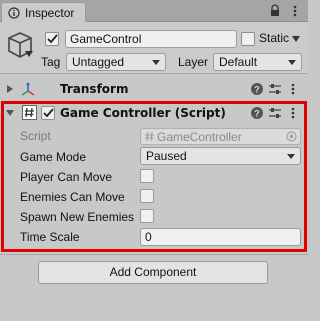 Image resolution: width=320 pixels, height=321 pixels. Describe the element at coordinates (274, 38) in the screenshot. I see `static-label: Static` at that location.